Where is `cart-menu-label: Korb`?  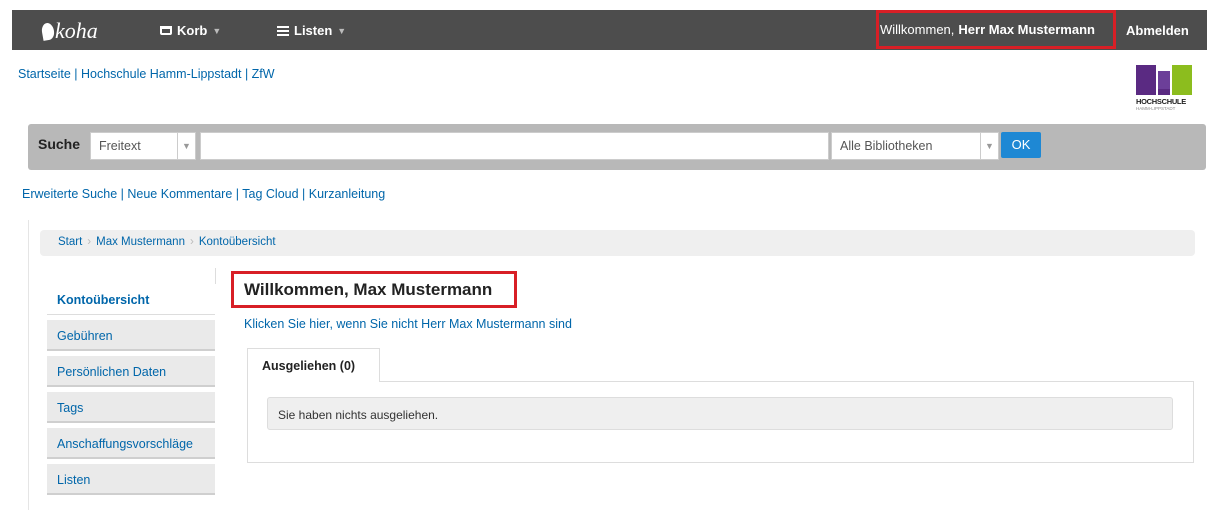 cart-menu-label: Korb is located at coordinates (192, 30).